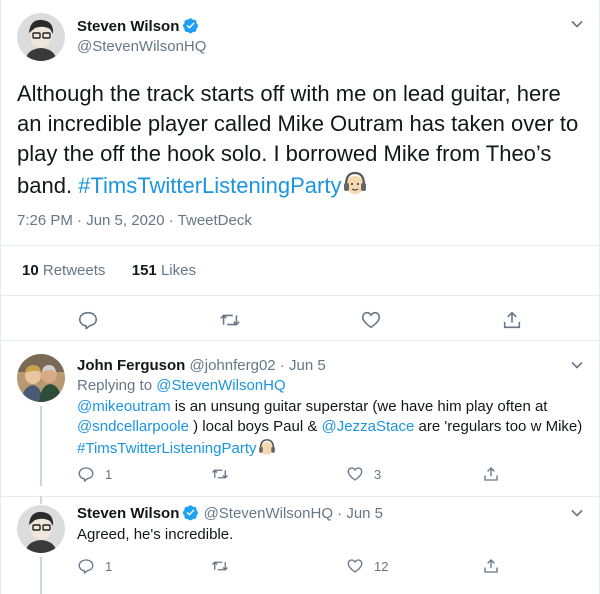  What do you see at coordinates (124, 406) in the screenshot?
I see `mention-link: @mikeoutram` at bounding box center [124, 406].